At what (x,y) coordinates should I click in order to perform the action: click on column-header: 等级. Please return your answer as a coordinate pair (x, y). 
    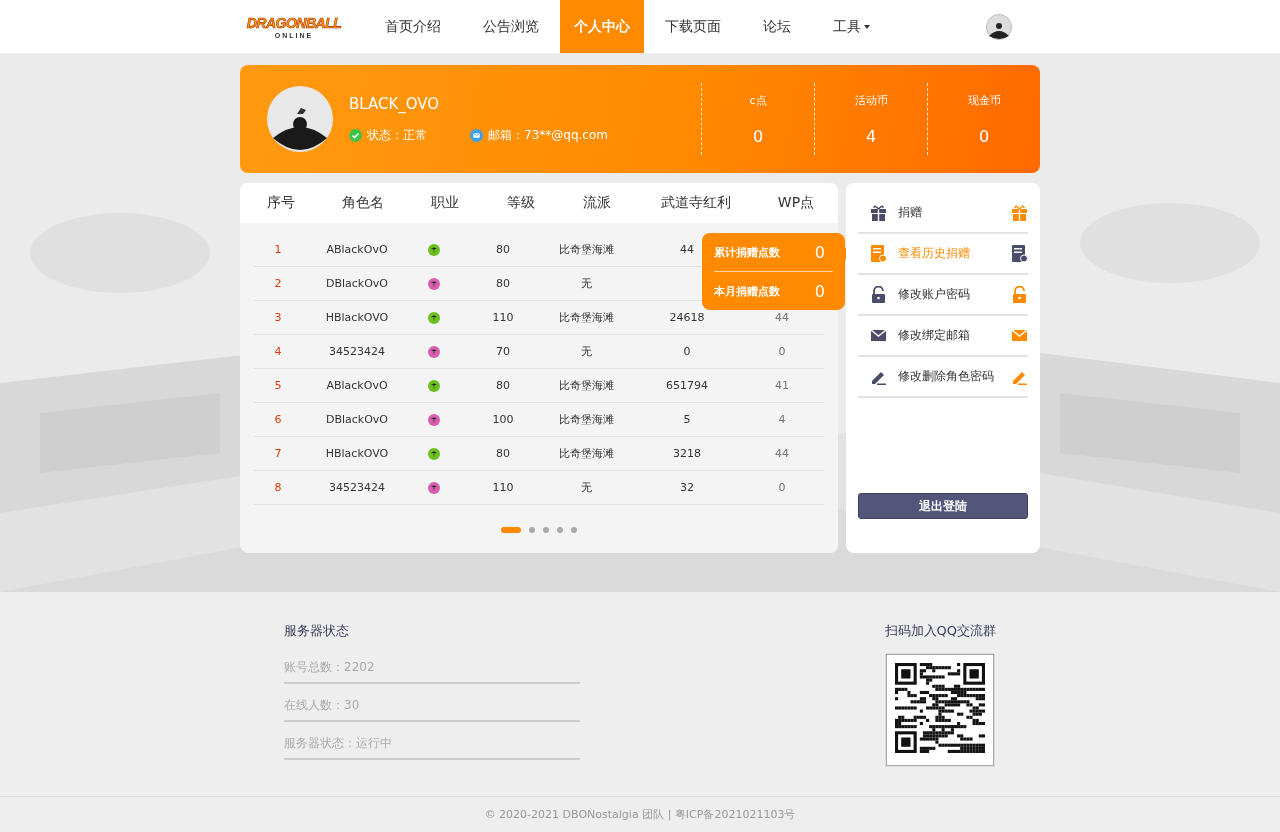
    Looking at the image, I should click on (521, 203).